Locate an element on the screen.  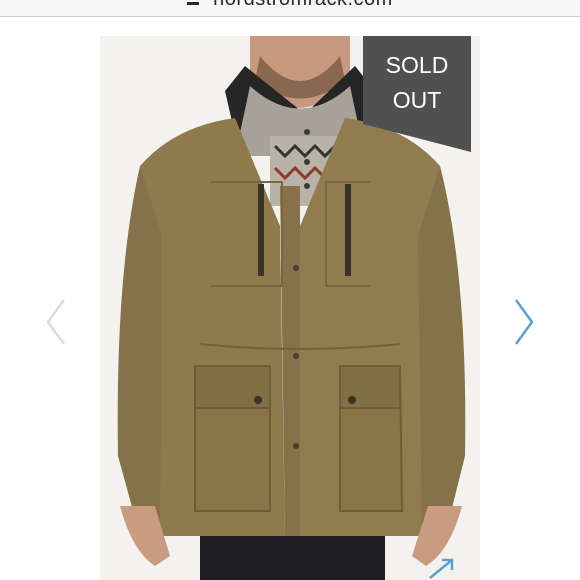
browser-url-bar: nordstromrack.com is located at coordinates (290, 8).